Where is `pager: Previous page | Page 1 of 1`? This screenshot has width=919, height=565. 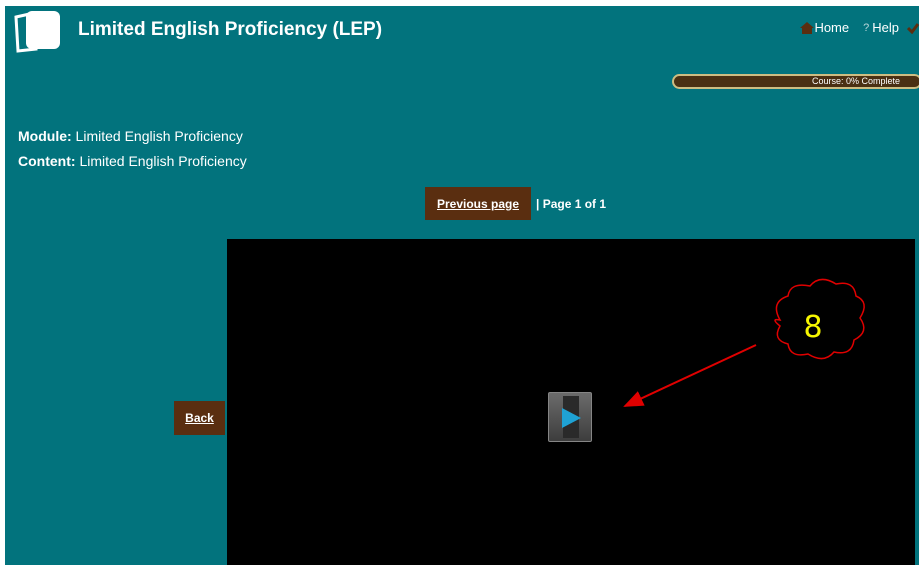
pager: Previous page | Page 1 of 1 is located at coordinates (515, 203).